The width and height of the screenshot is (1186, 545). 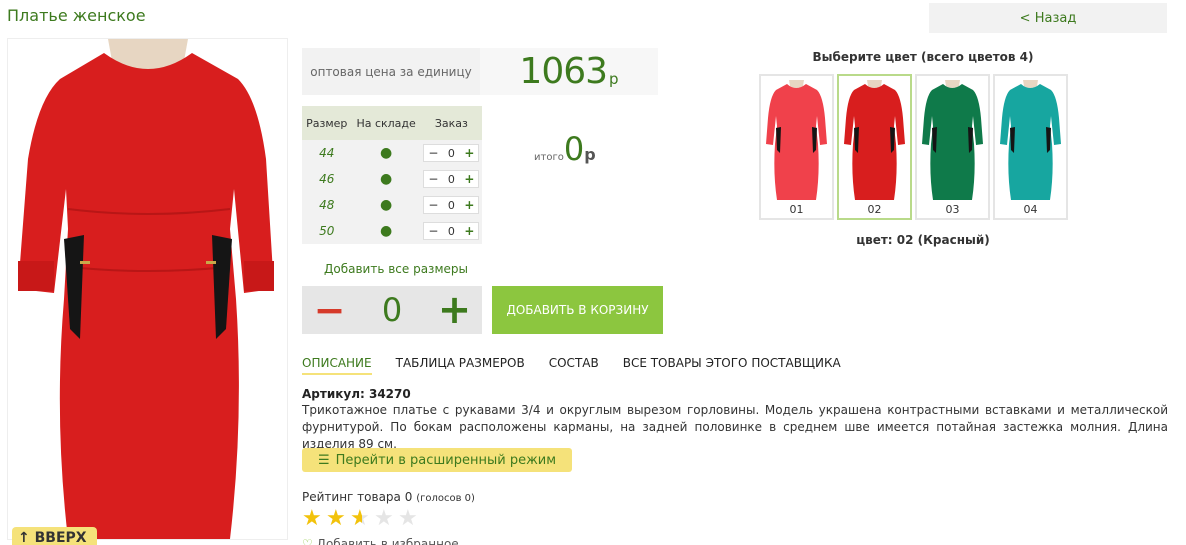 What do you see at coordinates (1030, 209) in the screenshot?
I see `swatch-label: 04` at bounding box center [1030, 209].